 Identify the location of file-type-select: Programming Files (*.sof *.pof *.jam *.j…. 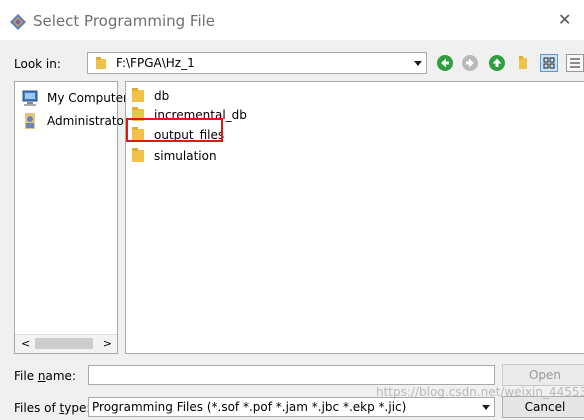
(291, 407).